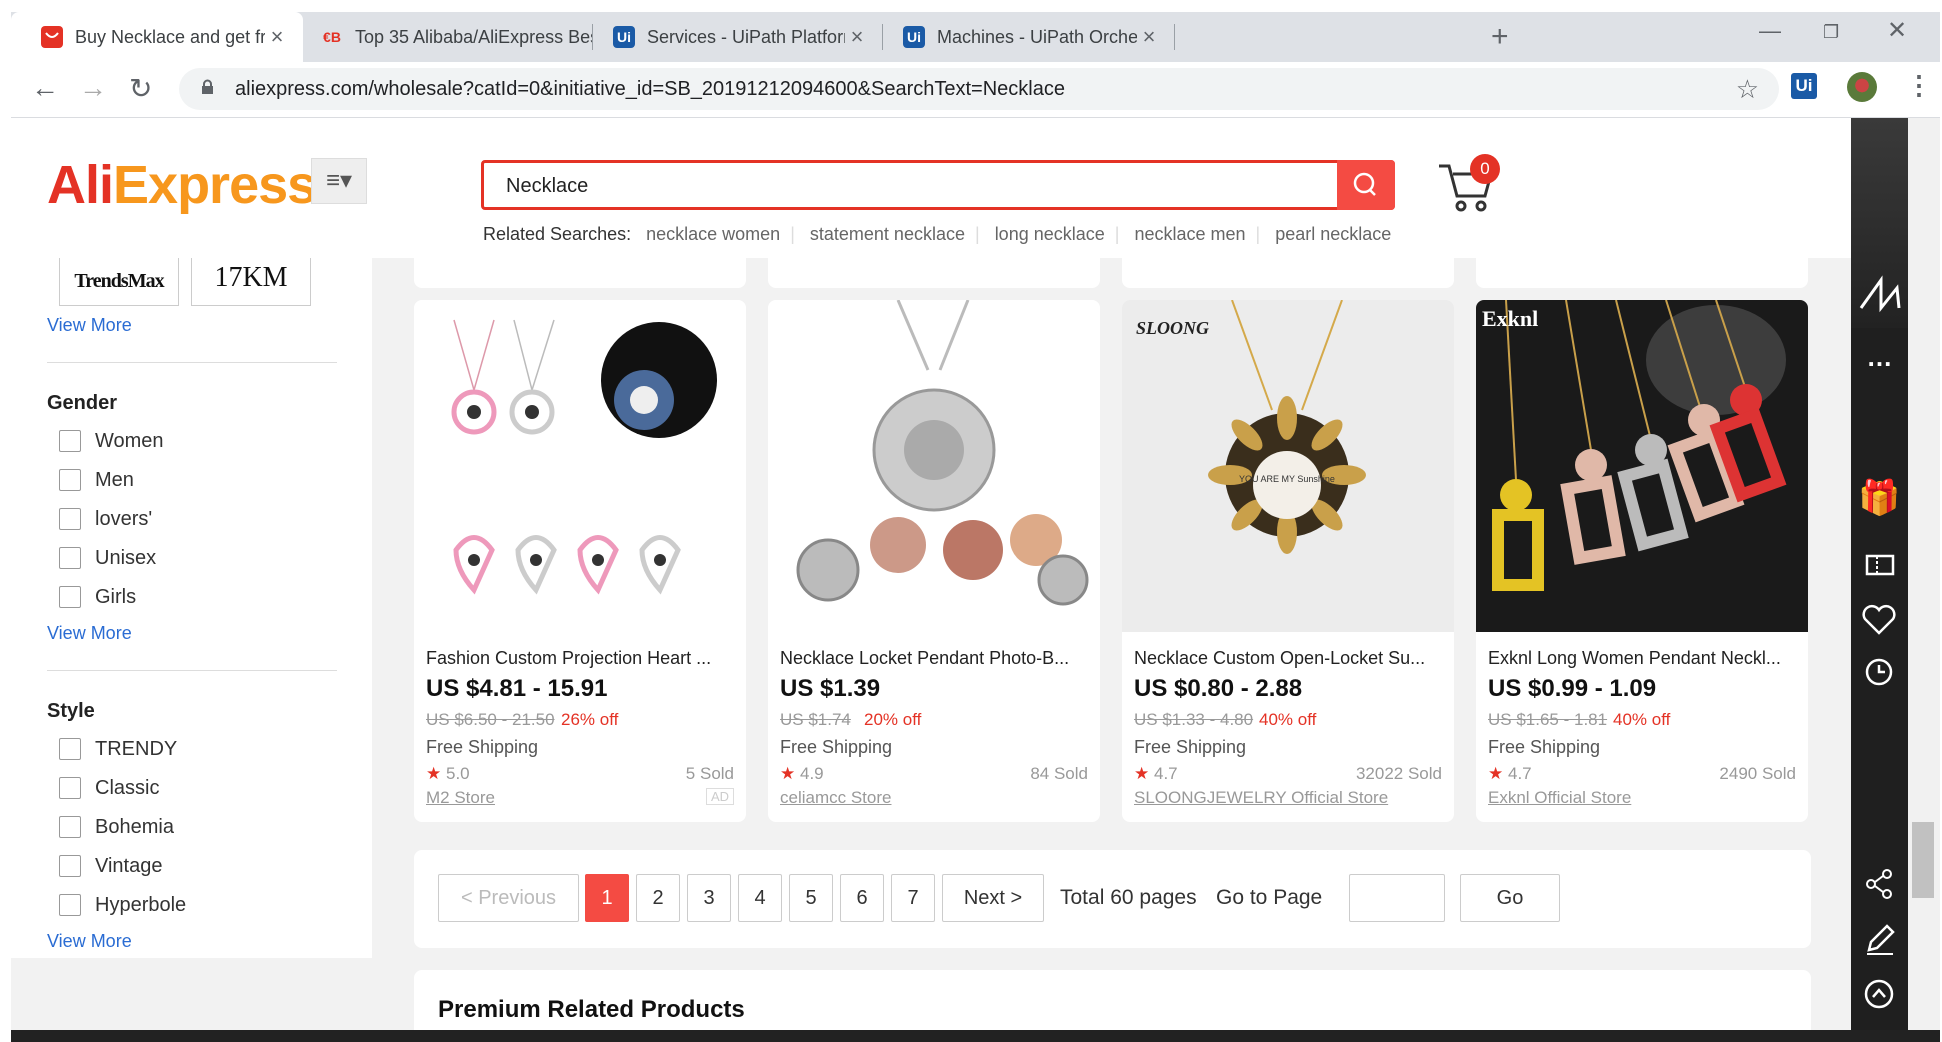 The image size is (1942, 1042). What do you see at coordinates (1261, 798) in the screenshot?
I see `store-link: SLOONGJEWELRY Official Store` at bounding box center [1261, 798].